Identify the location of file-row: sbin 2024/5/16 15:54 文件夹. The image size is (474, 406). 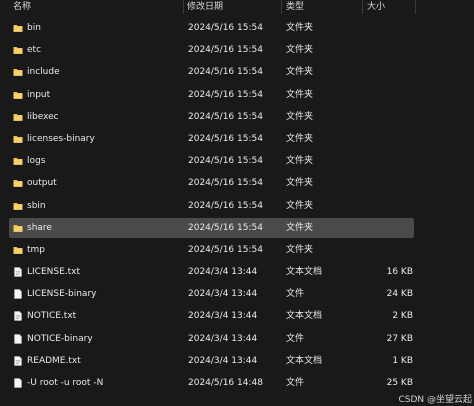
(237, 207).